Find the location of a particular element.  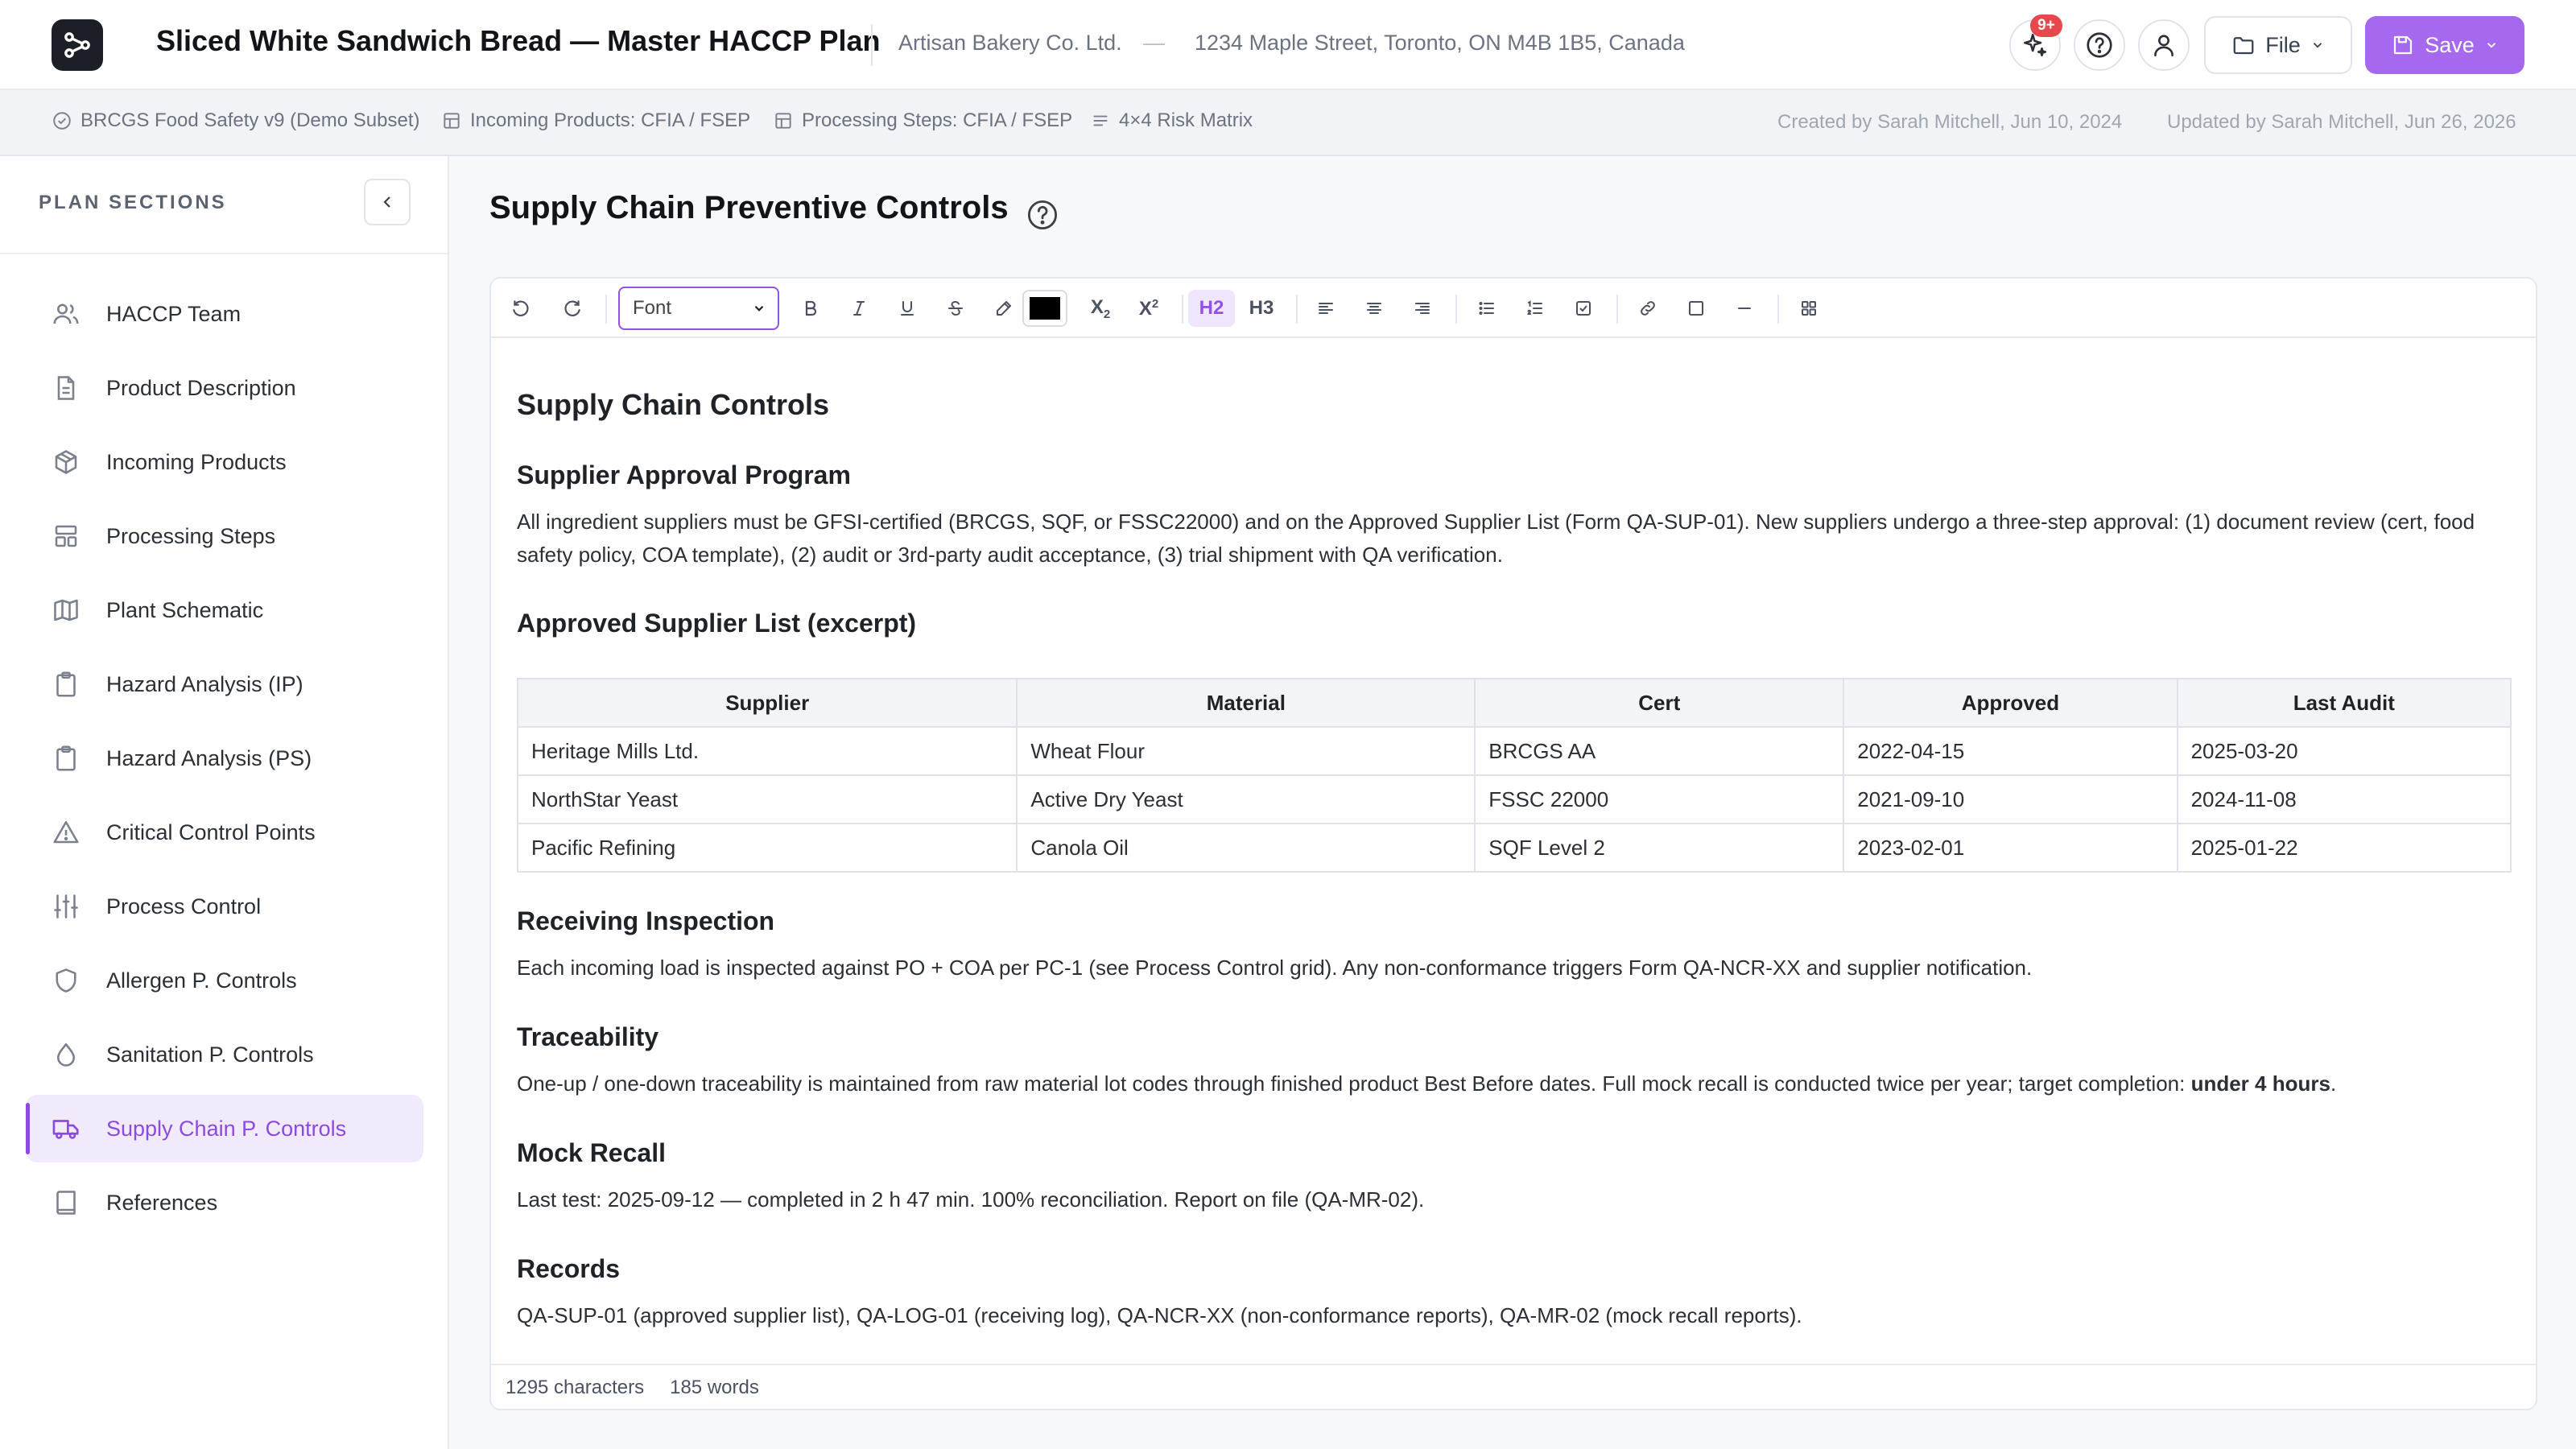

subscript-button: X2 is located at coordinates (1100, 308).